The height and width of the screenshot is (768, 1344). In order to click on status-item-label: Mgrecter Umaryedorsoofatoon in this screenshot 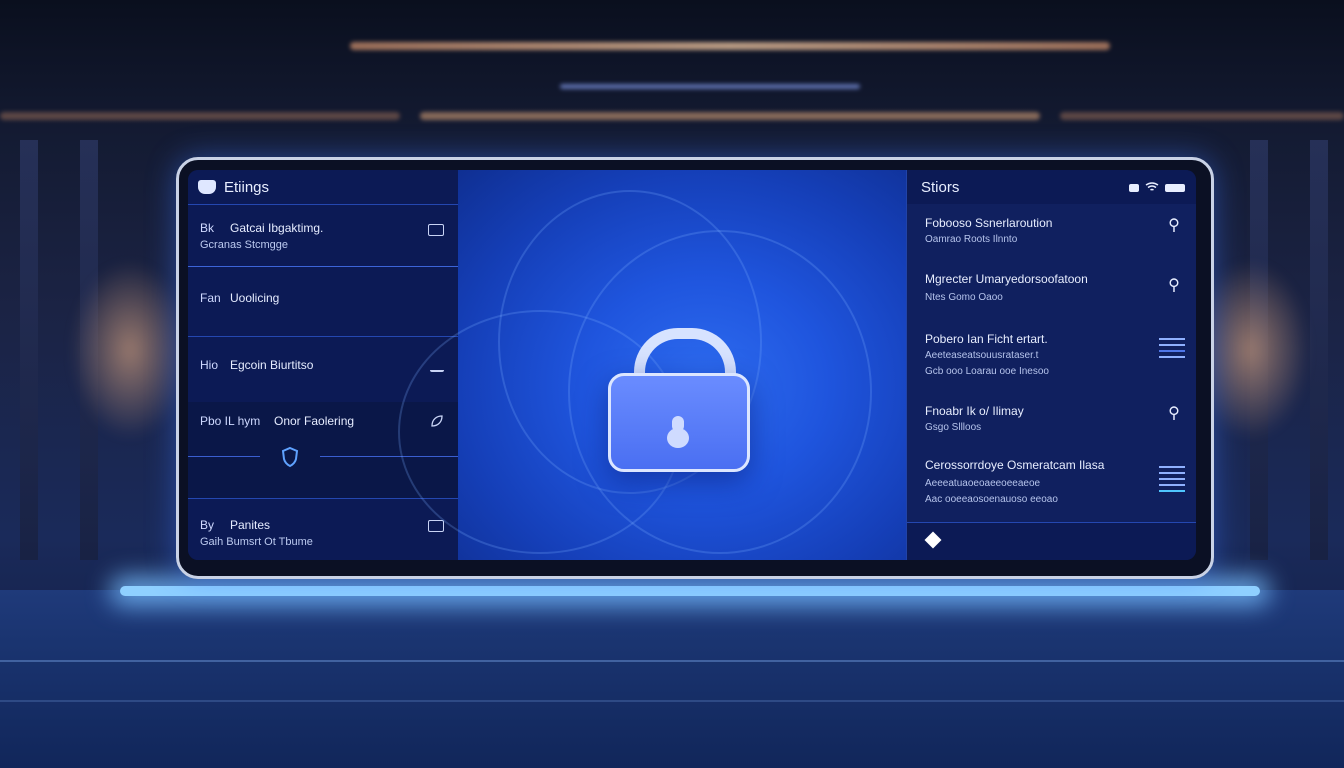, I will do `click(1006, 279)`.